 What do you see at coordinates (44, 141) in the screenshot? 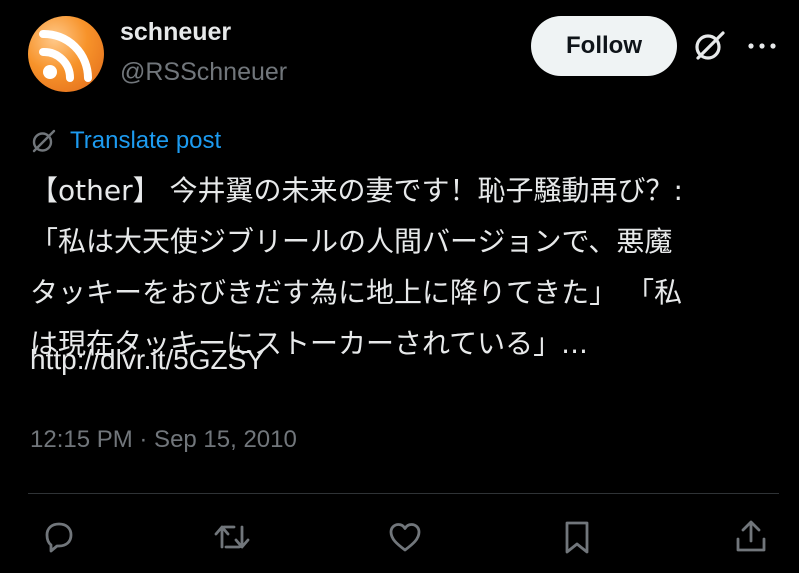
I see `grok-translate-icon` at bounding box center [44, 141].